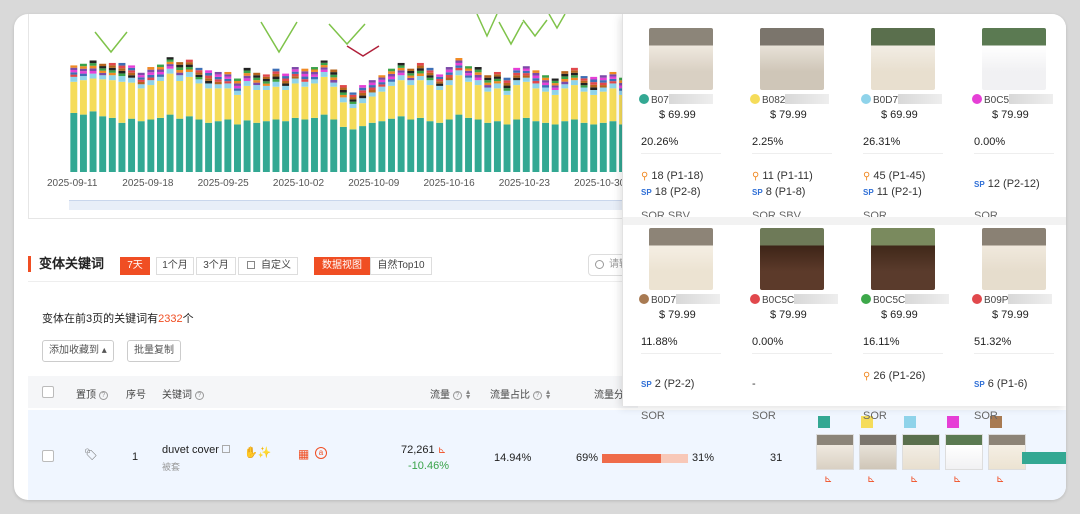 The height and width of the screenshot is (514, 1080). What do you see at coordinates (511, 33) in the screenshot?
I see `event-marker` at bounding box center [511, 33].